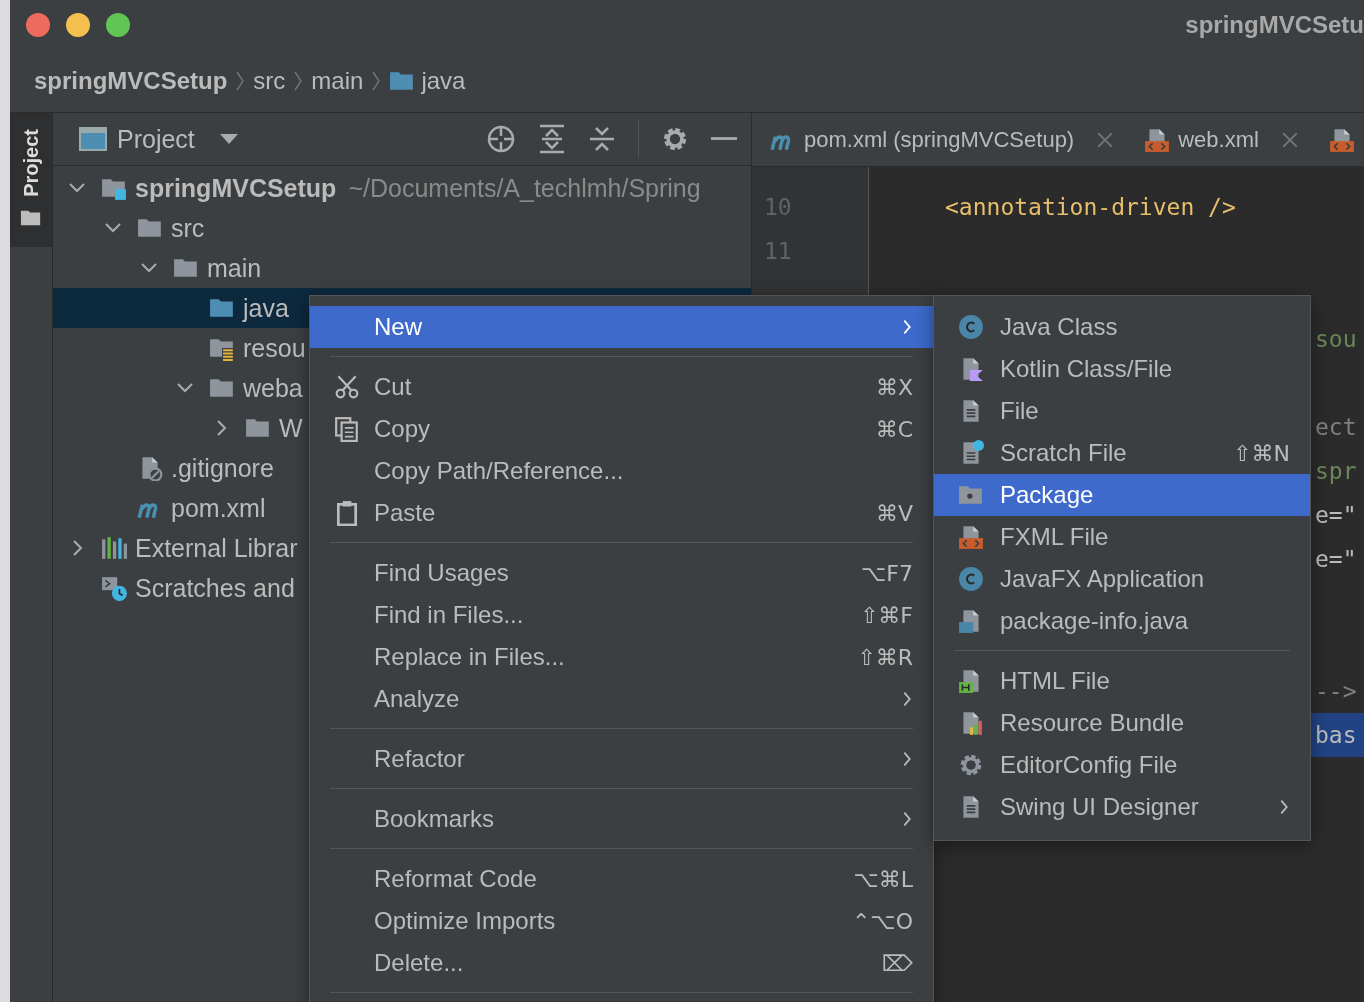  What do you see at coordinates (1274, 25) in the screenshot?
I see `window-title: springMVCSetu` at bounding box center [1274, 25].